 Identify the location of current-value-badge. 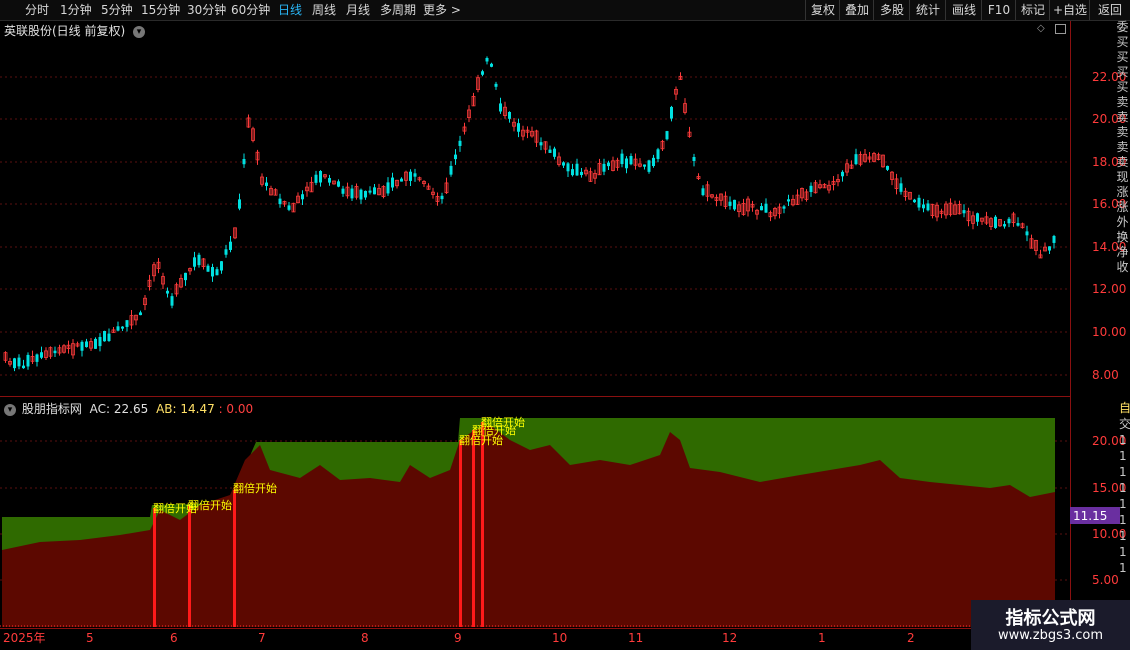
(1095, 515).